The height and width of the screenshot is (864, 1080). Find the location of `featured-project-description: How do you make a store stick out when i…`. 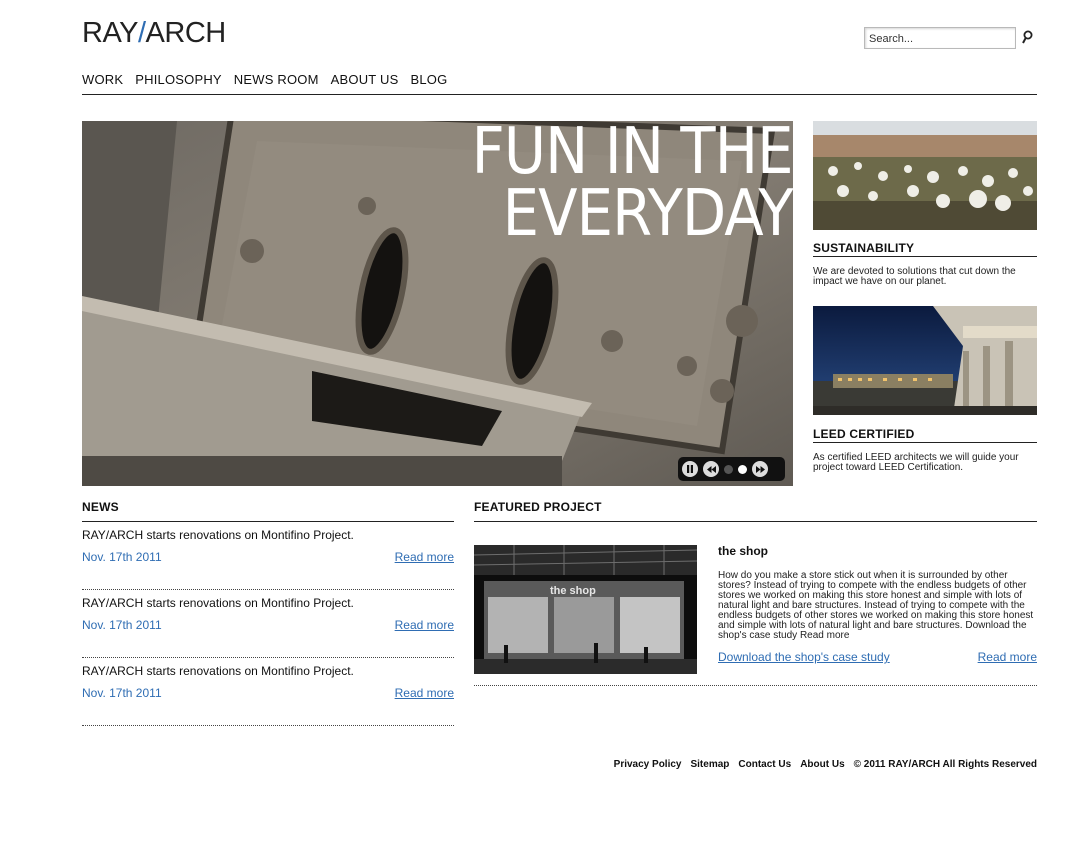

featured-project-description: How do you make a store stick out when i… is located at coordinates (876, 605).